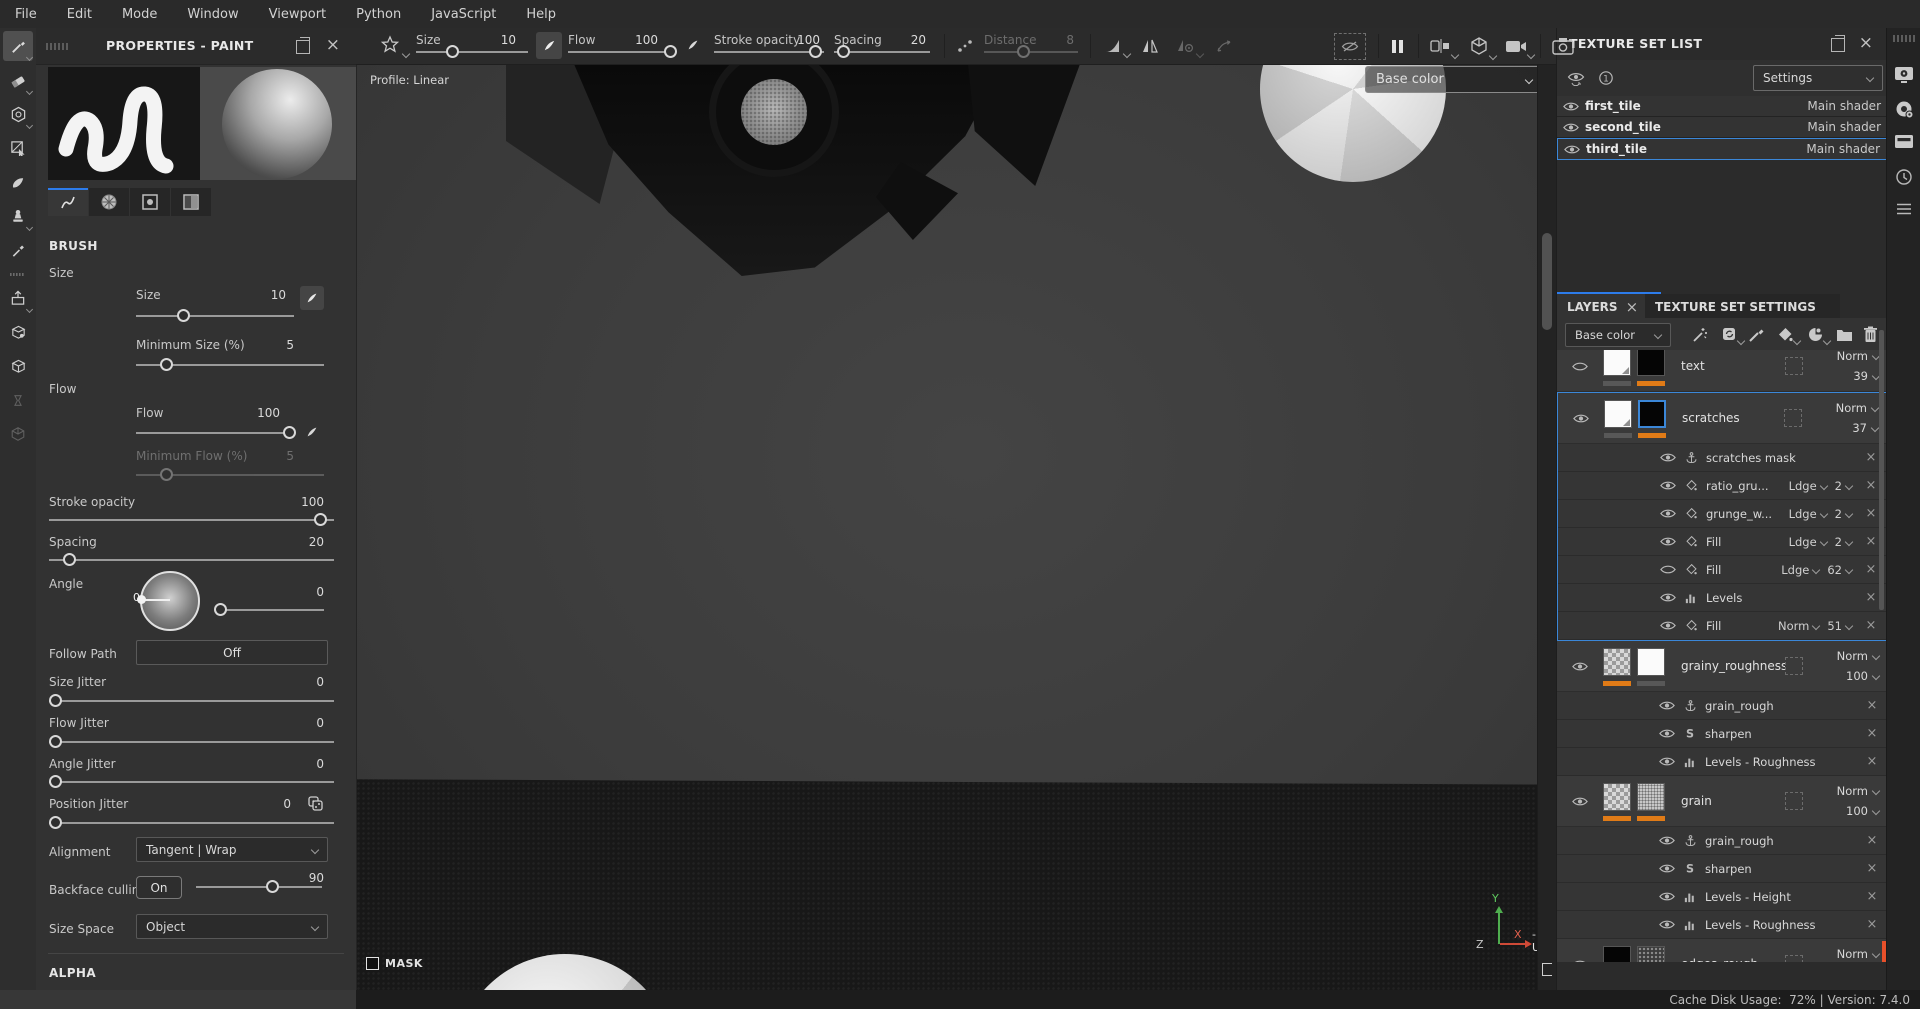  I want to click on menu-window: Window, so click(212, 14).